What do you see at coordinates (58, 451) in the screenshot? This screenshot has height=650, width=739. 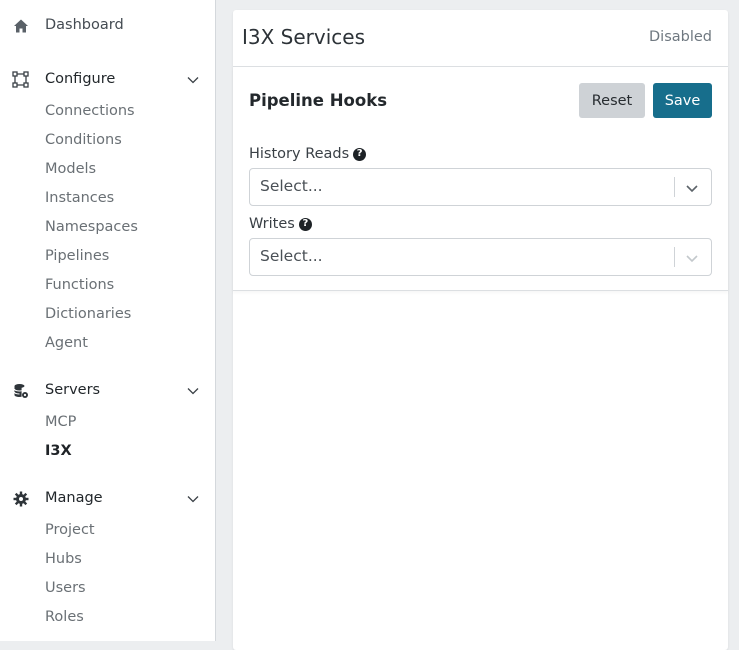 I see `sidebar-item-i3x: I3X` at bounding box center [58, 451].